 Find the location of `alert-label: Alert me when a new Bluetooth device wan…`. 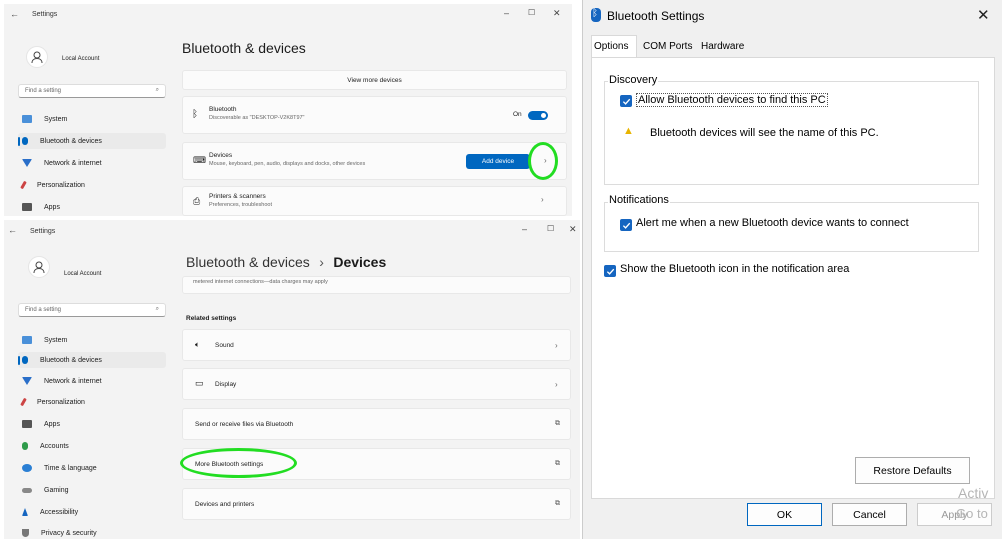

alert-label: Alert me when a new Bluetooth device wan… is located at coordinates (772, 223).